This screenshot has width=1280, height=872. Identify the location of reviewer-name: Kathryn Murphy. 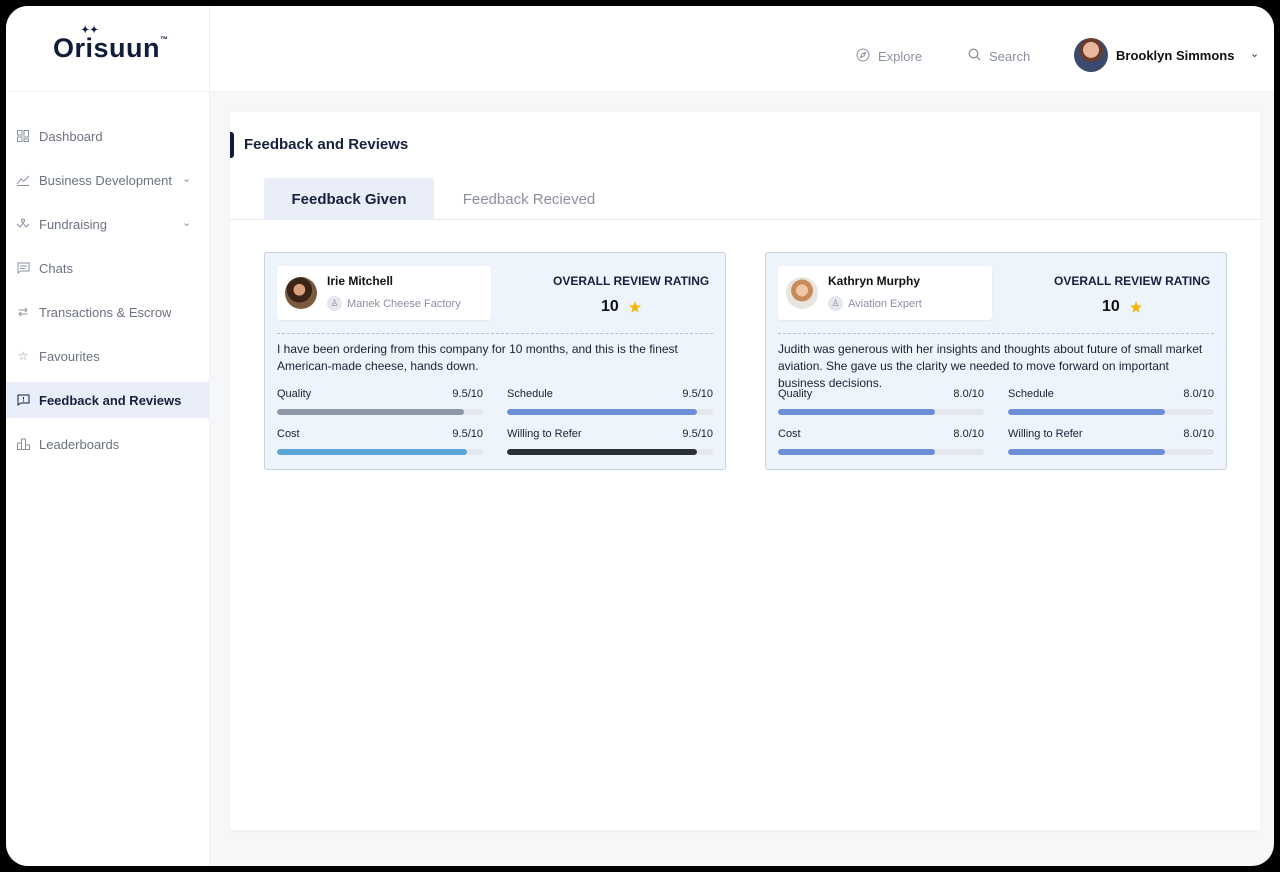
(874, 281).